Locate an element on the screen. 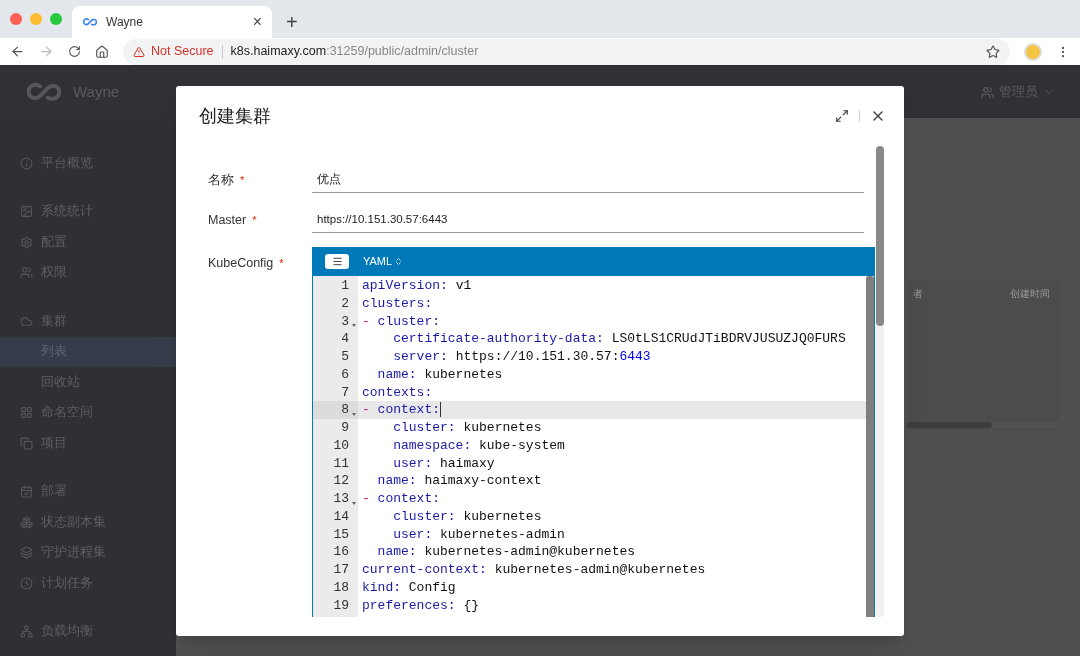  new-tab-button: + is located at coordinates (292, 22).